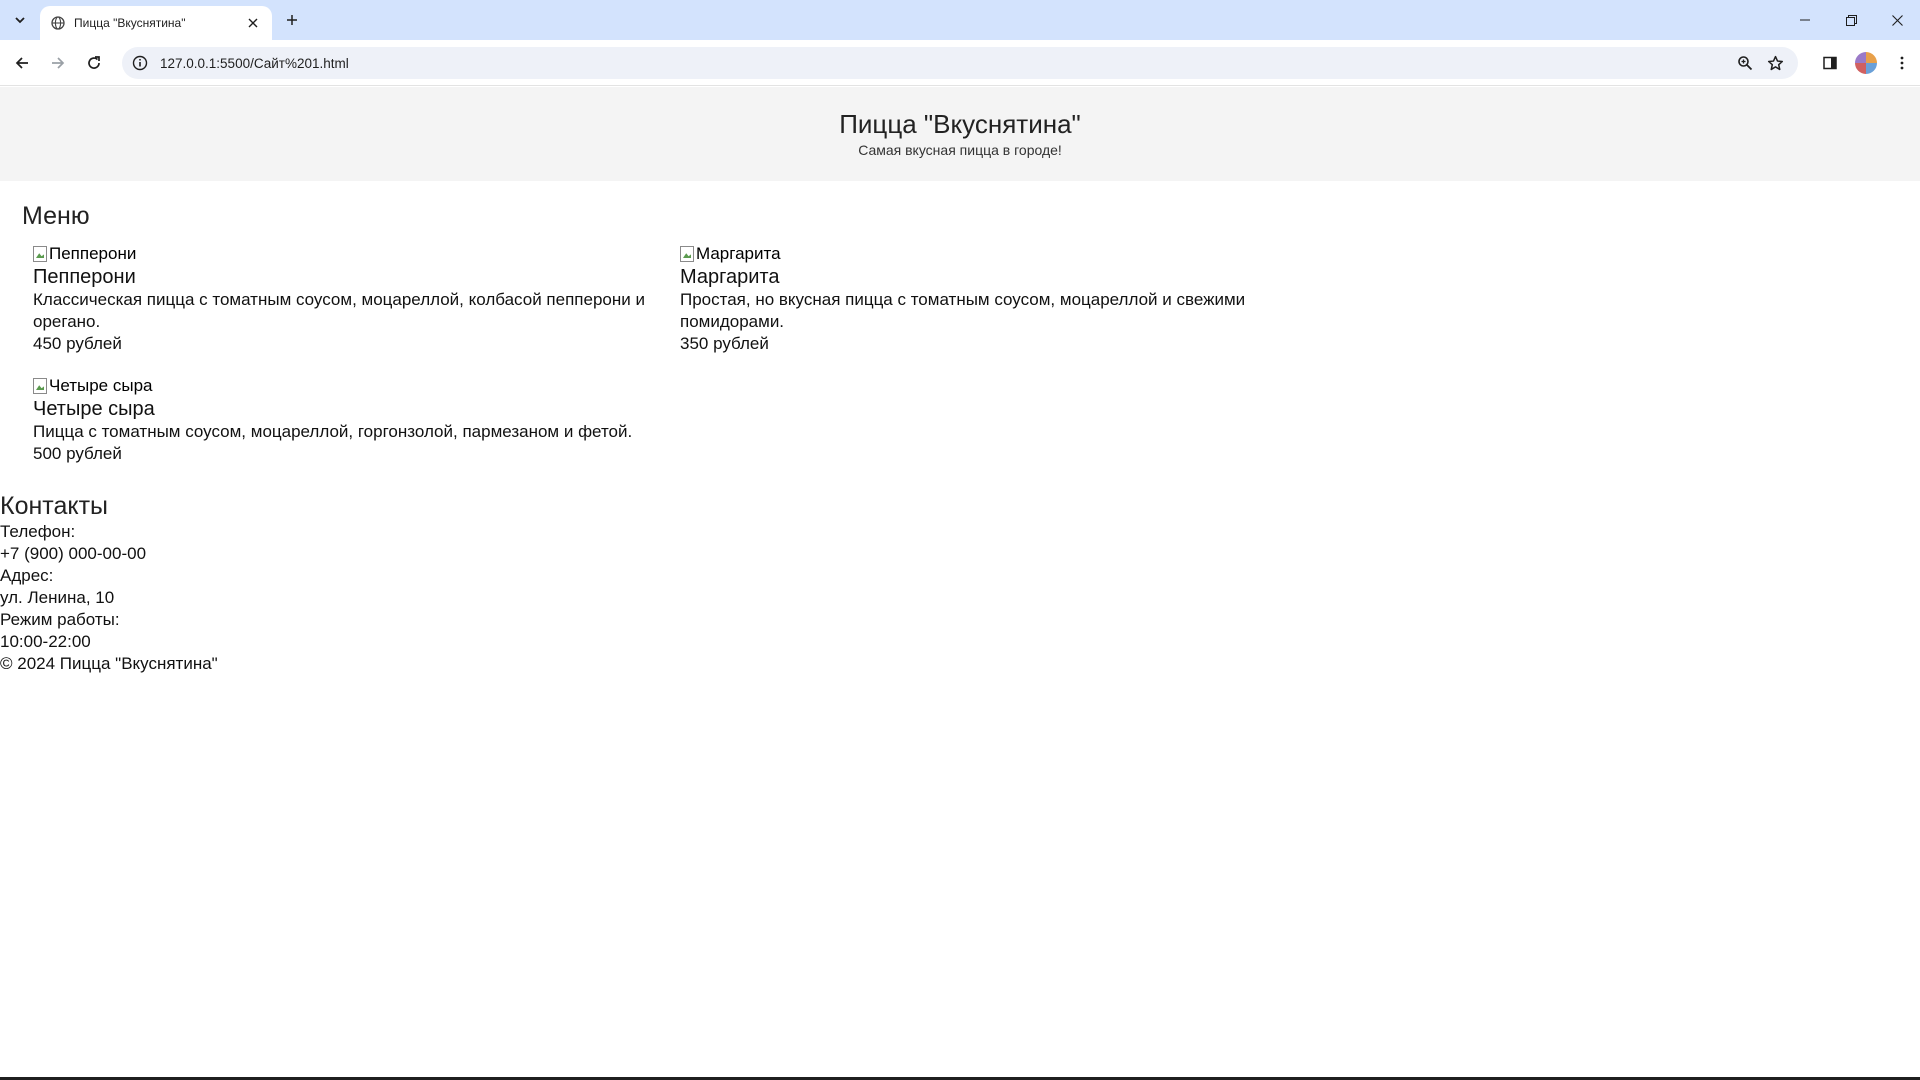  Describe the element at coordinates (60, 619) in the screenshot. I see `hours-label: Режим работы:` at that location.